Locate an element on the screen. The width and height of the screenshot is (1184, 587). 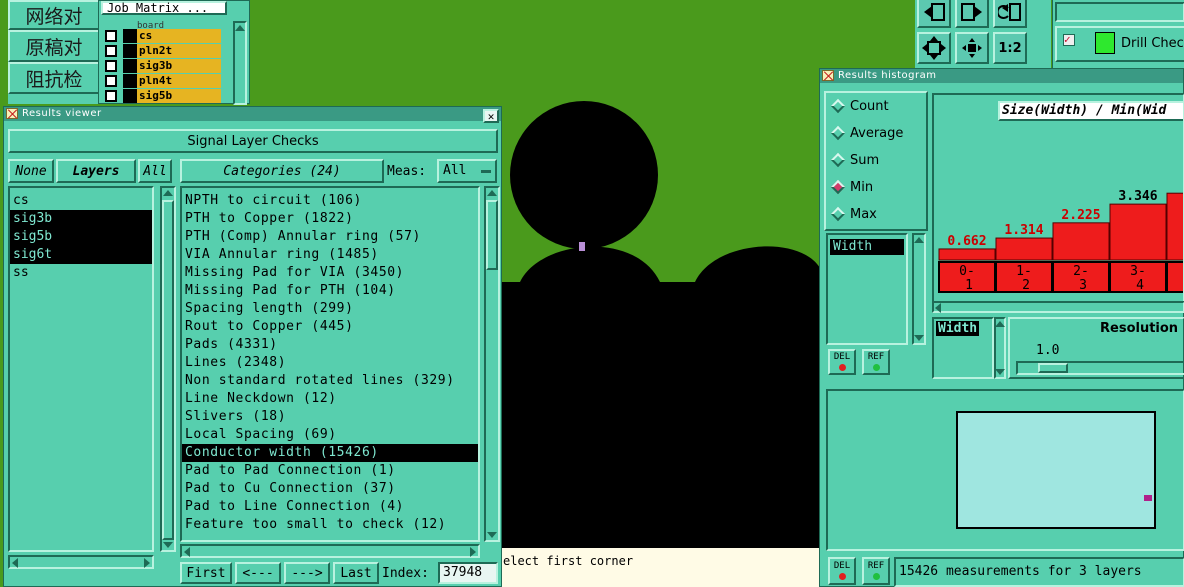
matrix-layer-name: sig5b is located at coordinates (179, 95).